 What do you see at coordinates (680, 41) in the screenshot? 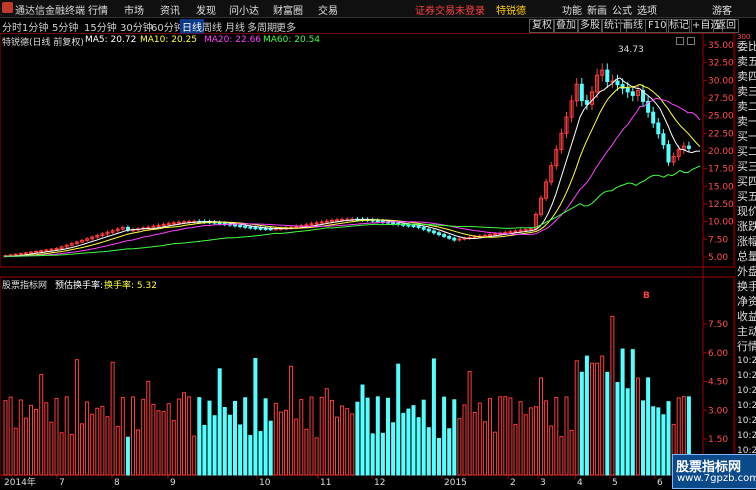
I see `zoom-icon` at bounding box center [680, 41].